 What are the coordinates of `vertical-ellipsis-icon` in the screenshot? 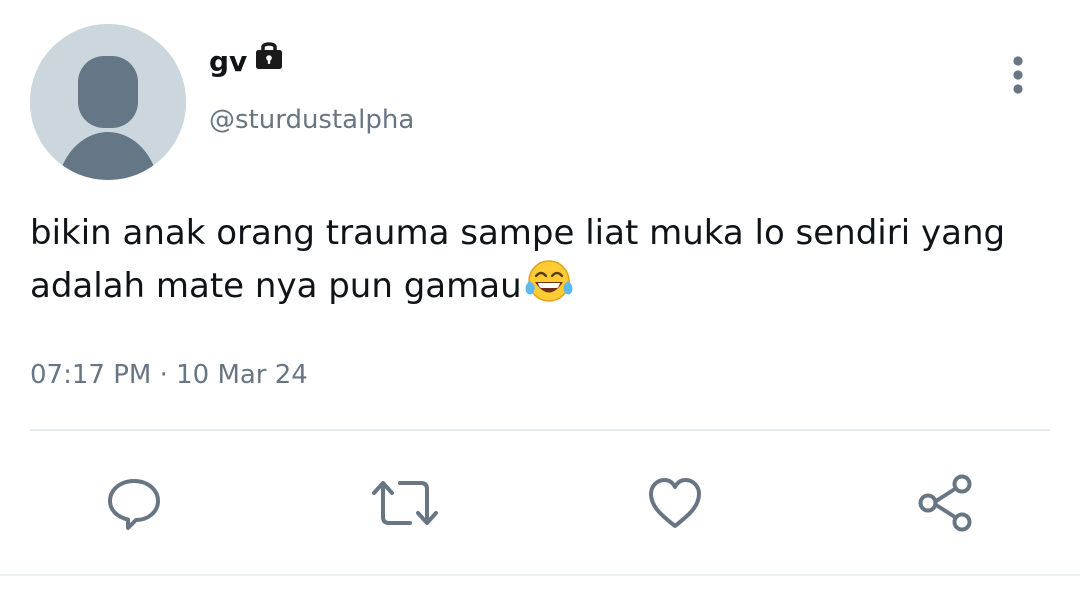 It's located at (1018, 75).